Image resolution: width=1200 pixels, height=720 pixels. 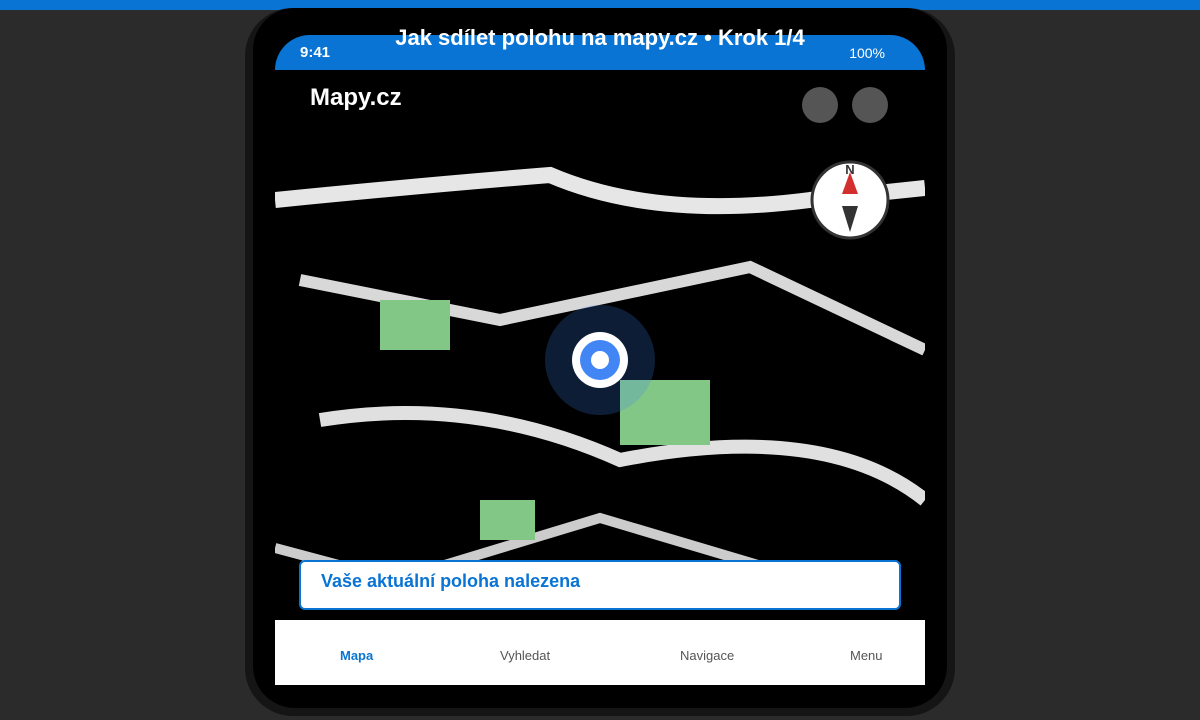 What do you see at coordinates (600, 585) in the screenshot?
I see `location-found-toast: Vaše aktuální poloha nalezena` at bounding box center [600, 585].